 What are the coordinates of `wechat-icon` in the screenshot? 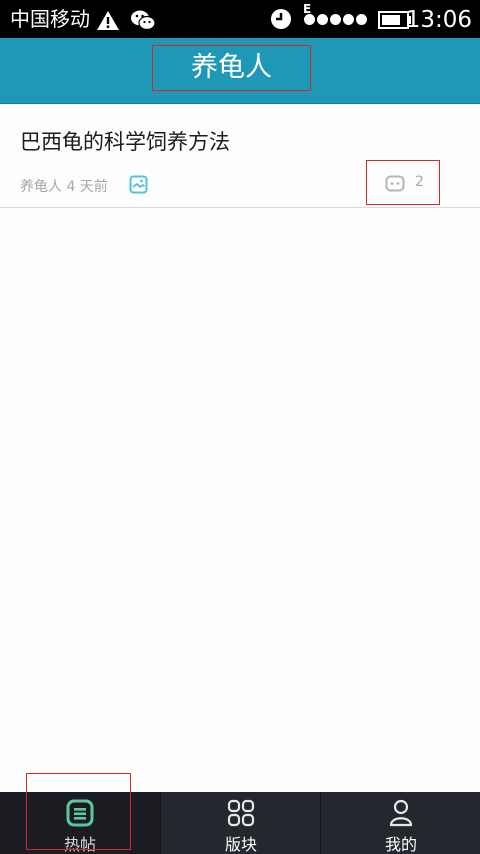 It's located at (143, 20).